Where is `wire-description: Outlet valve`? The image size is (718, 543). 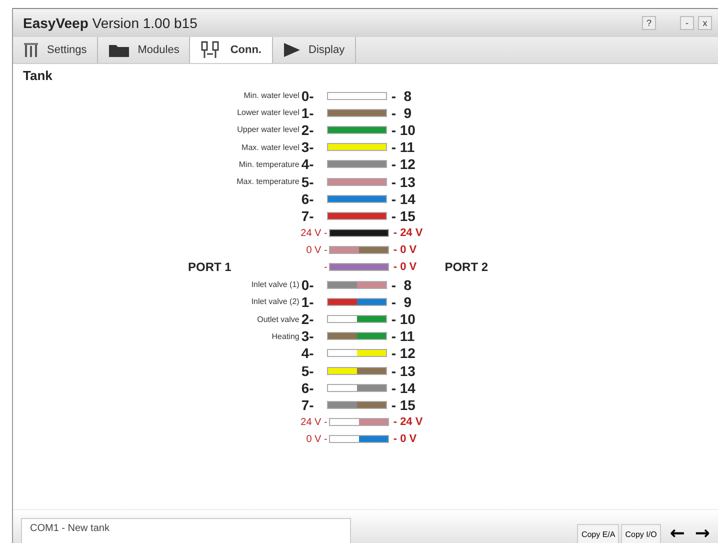 wire-description: Outlet valve is located at coordinates (278, 319).